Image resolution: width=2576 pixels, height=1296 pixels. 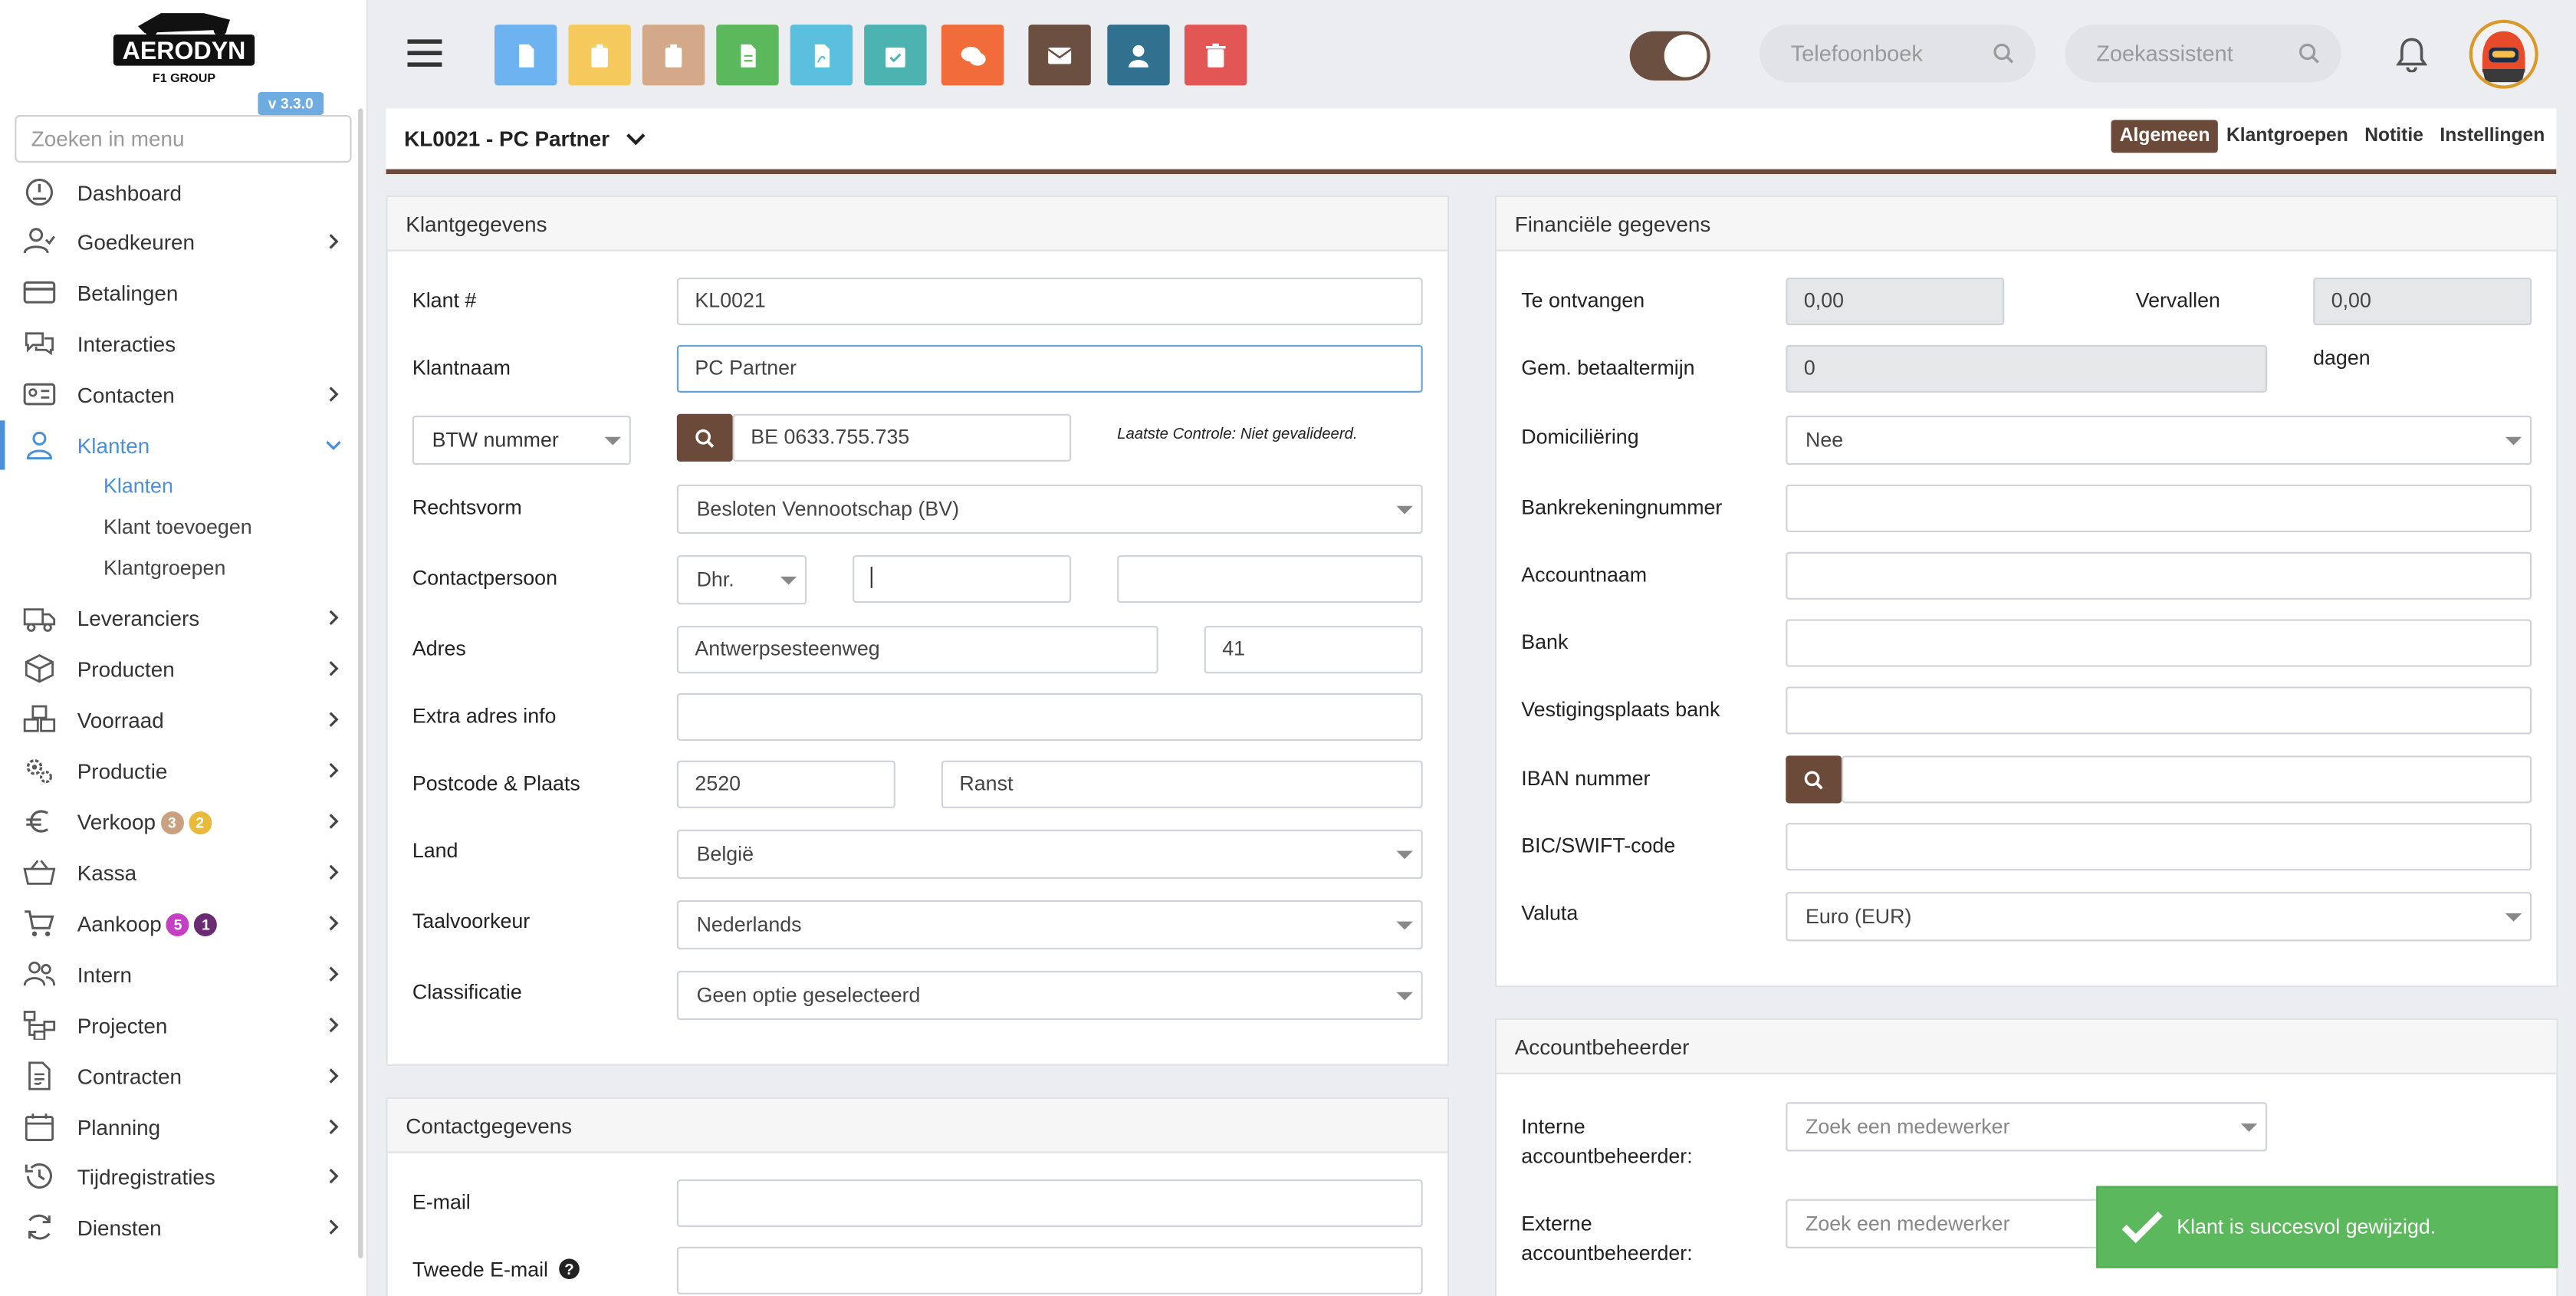 I want to click on hamburger-menu-icon, so click(x=425, y=52).